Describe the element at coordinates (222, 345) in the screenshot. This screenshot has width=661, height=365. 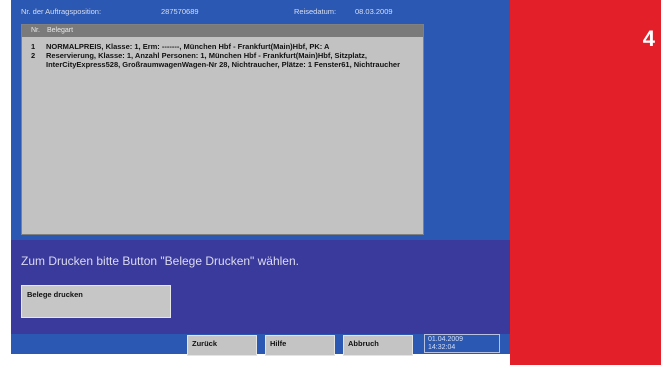
I see `back-button: Zurück` at that location.